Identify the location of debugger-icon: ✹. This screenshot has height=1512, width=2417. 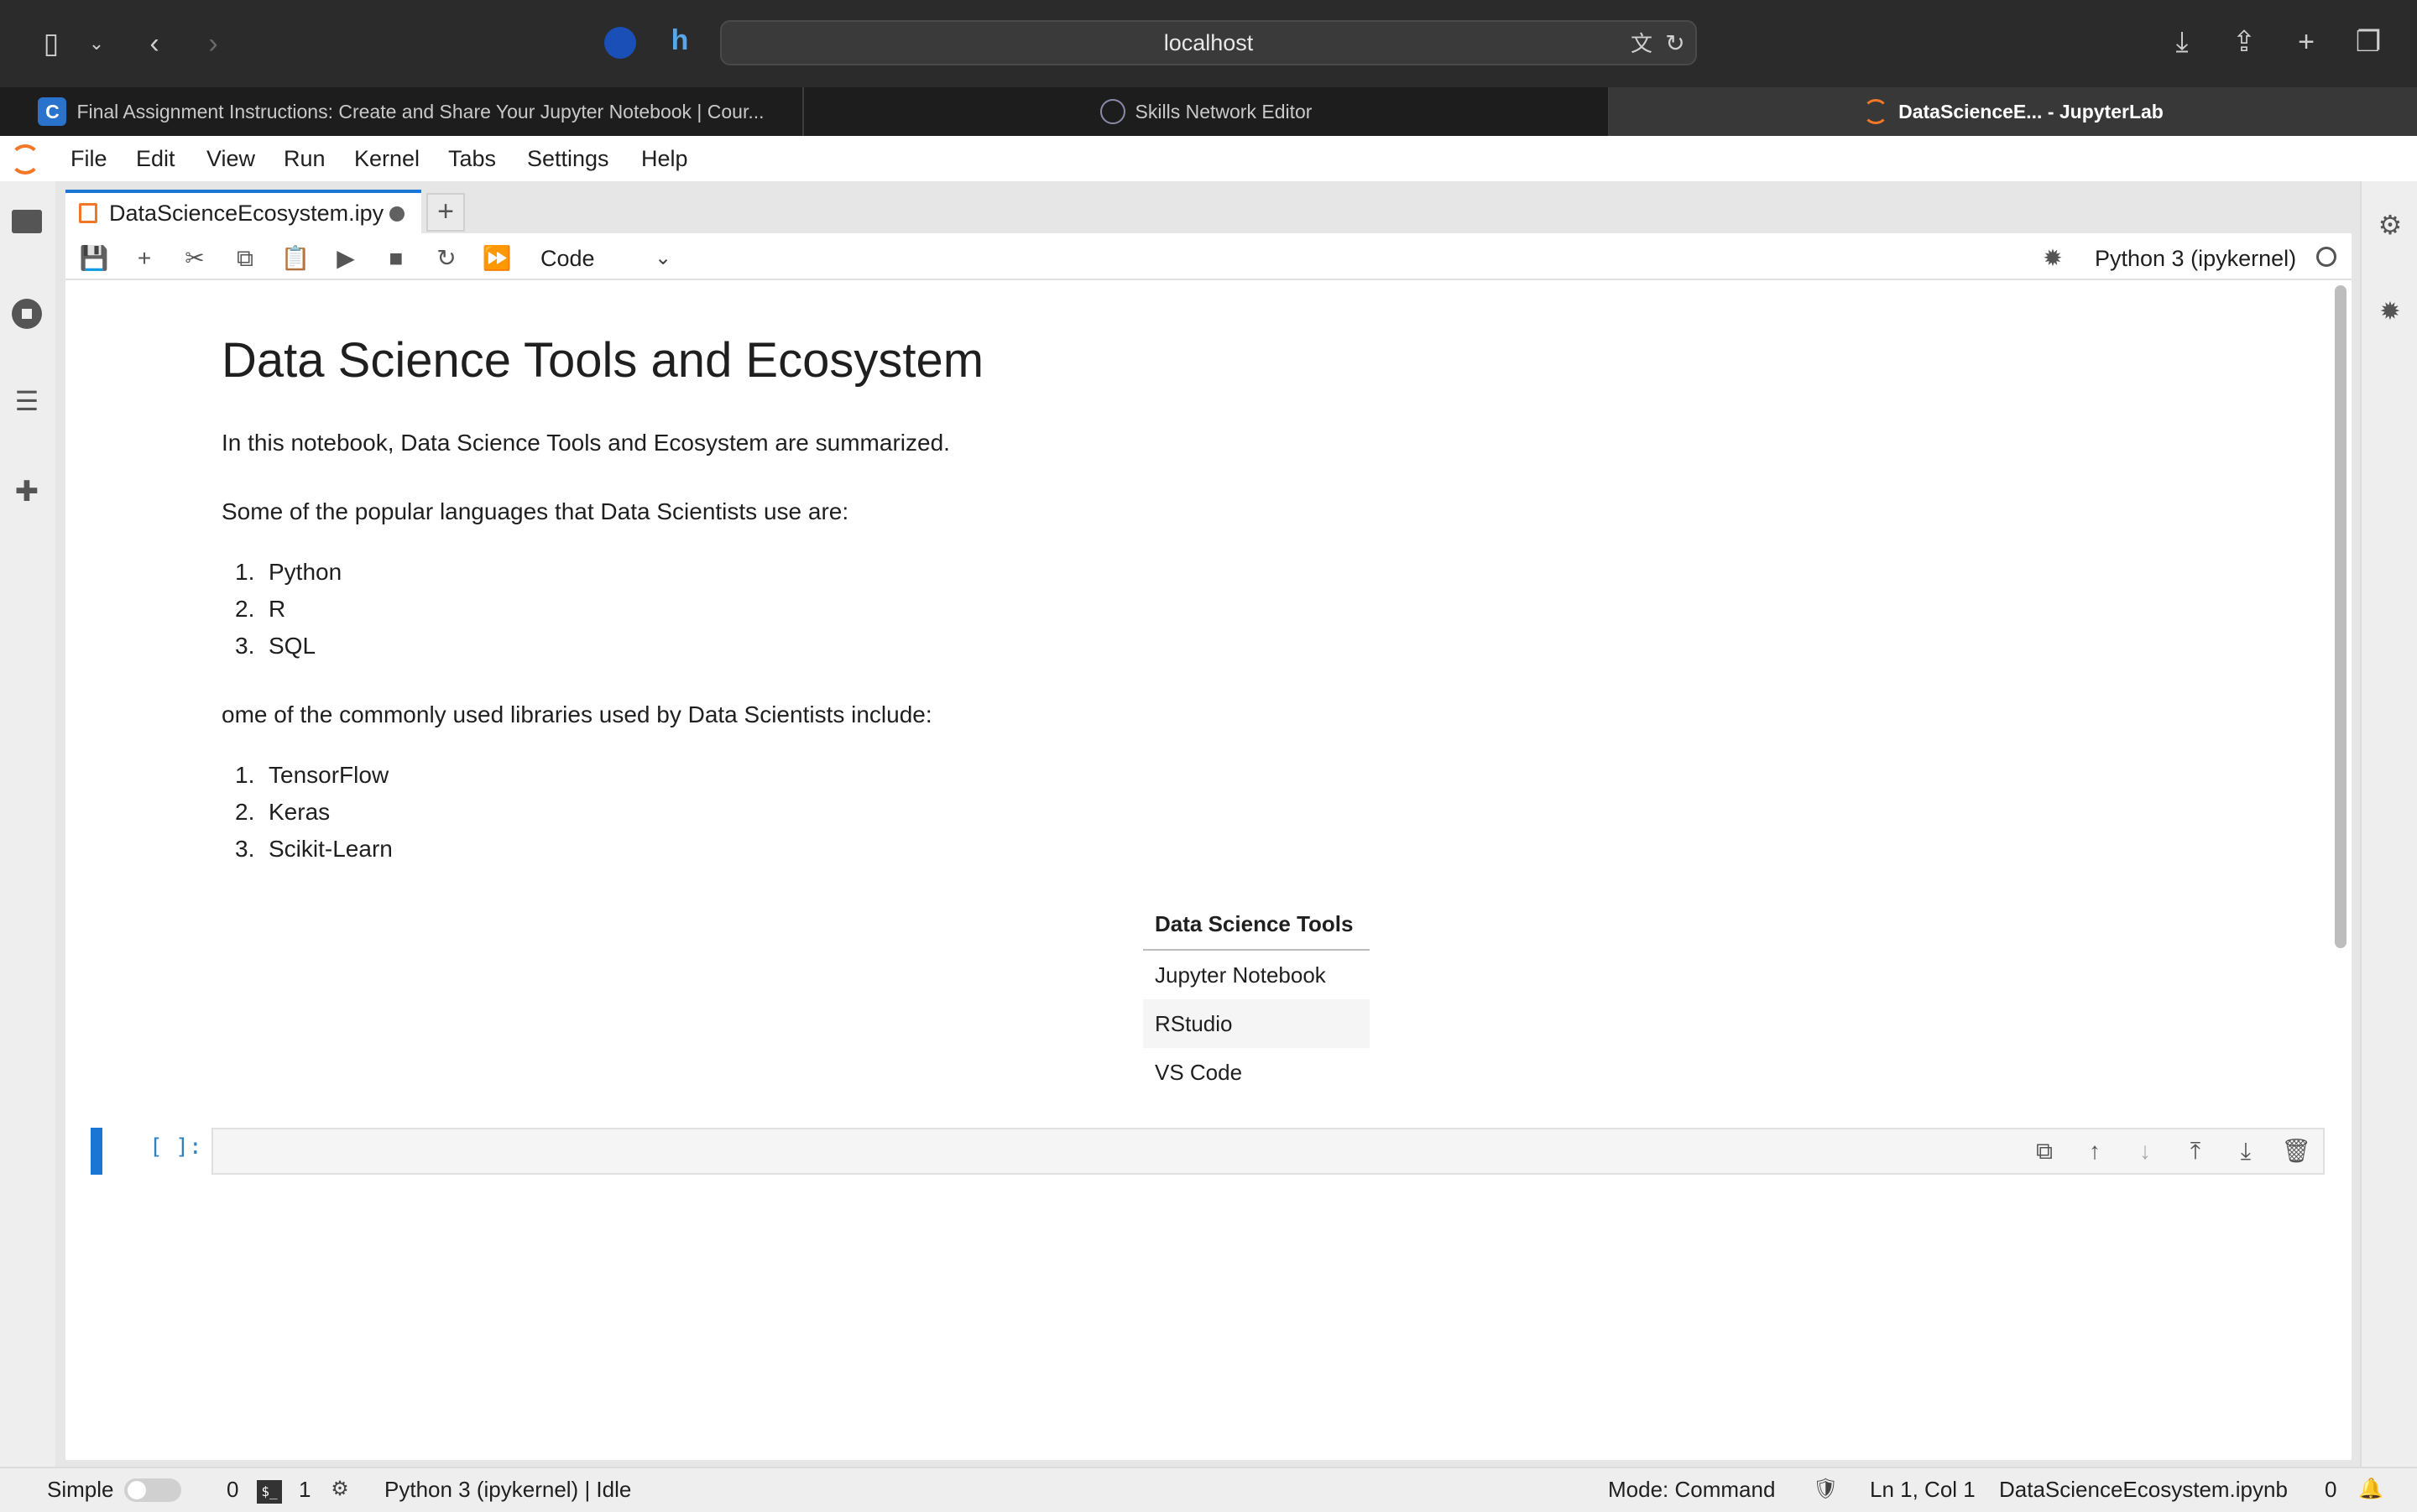
(2390, 312).